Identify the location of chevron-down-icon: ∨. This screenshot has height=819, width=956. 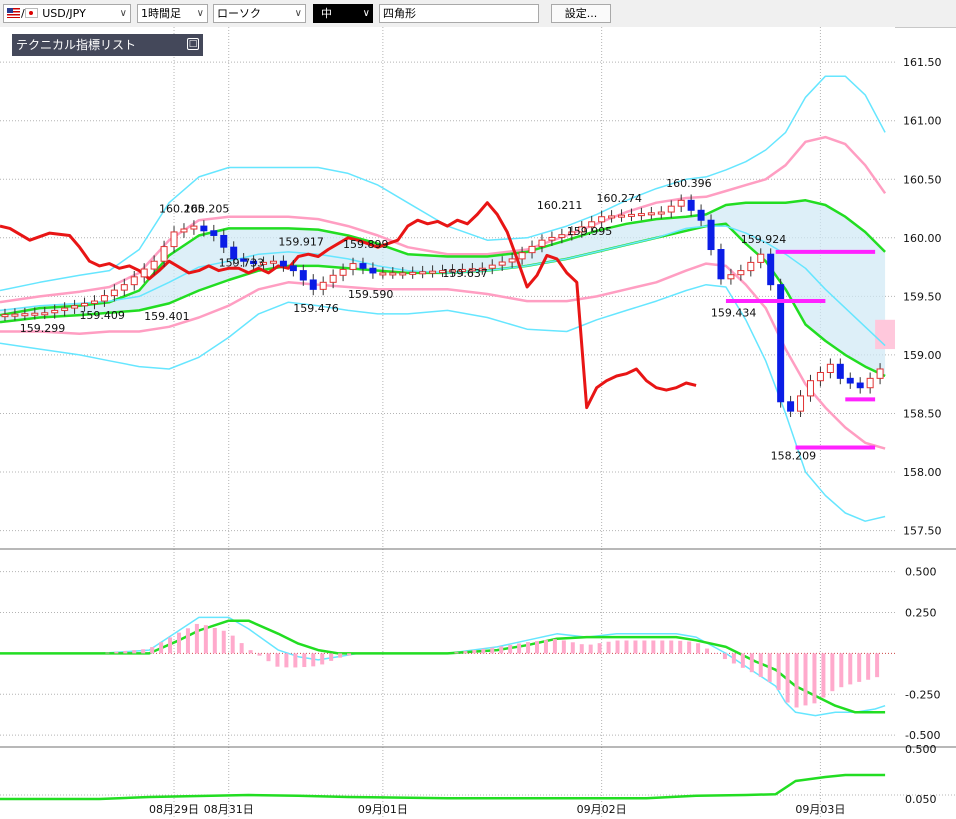
(123, 13).